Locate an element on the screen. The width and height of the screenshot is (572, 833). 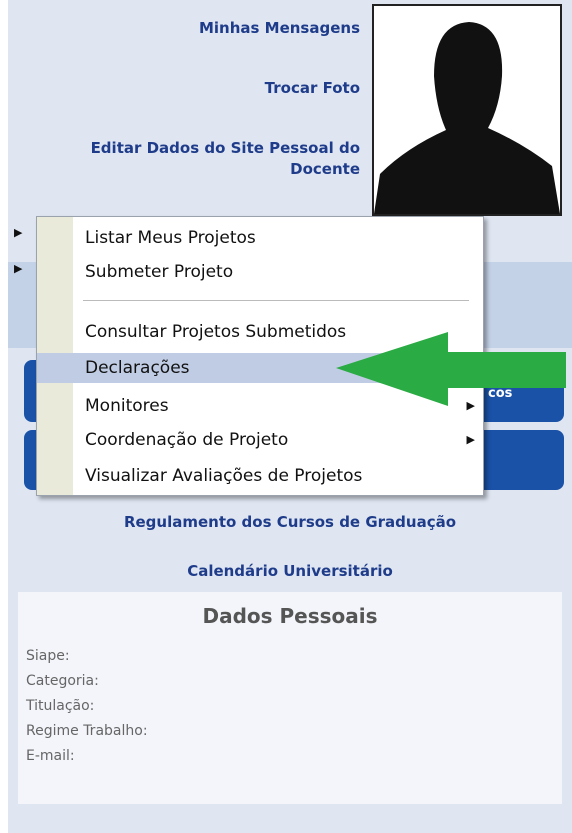
field-email: E-mail: is located at coordinates (50, 756).